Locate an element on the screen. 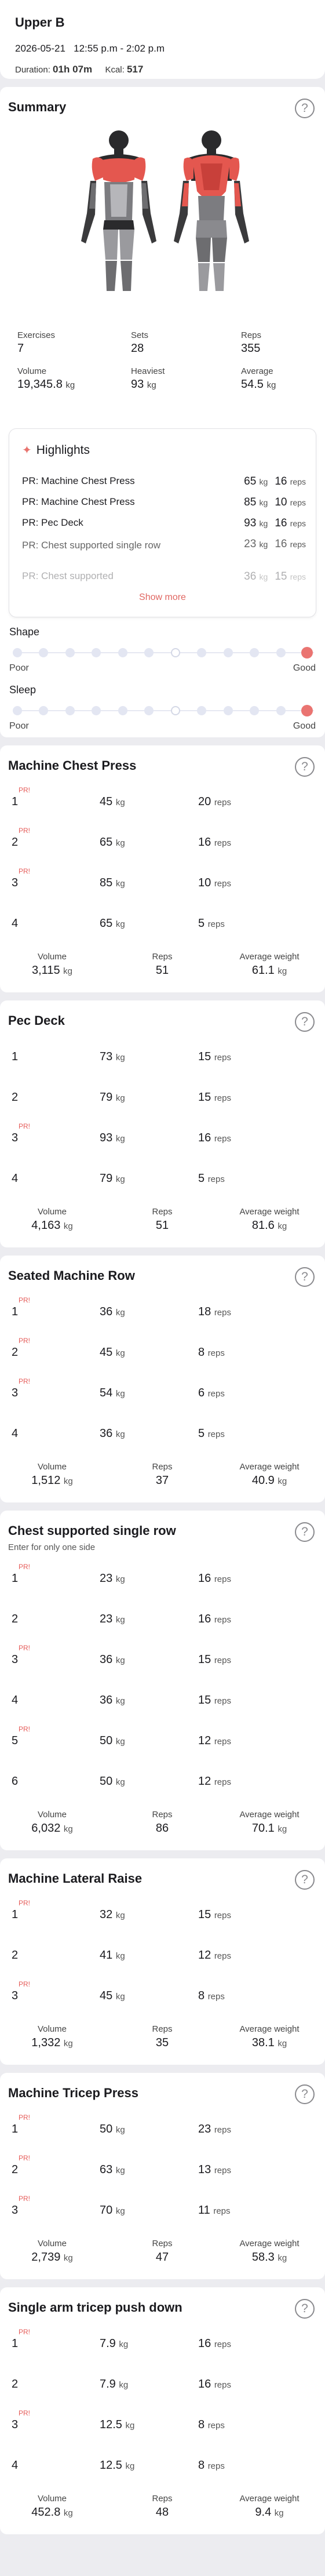  exercise-reps-total: Reps 47 is located at coordinates (162, 2251).